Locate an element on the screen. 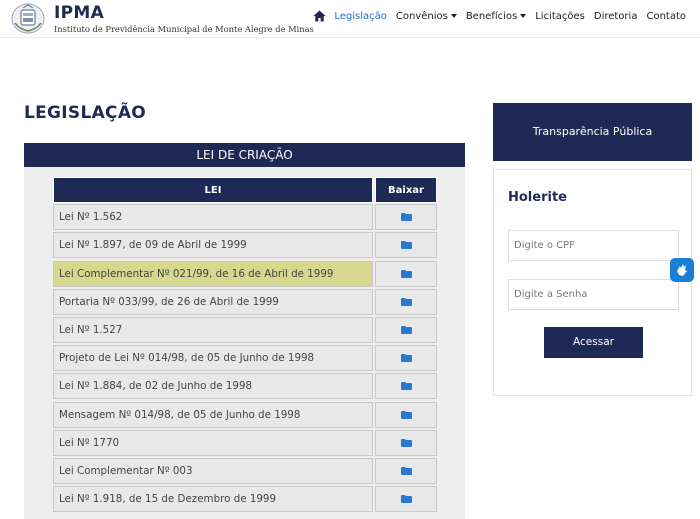 The image size is (700, 519). municipal-emblem-icon is located at coordinates (28, 18).